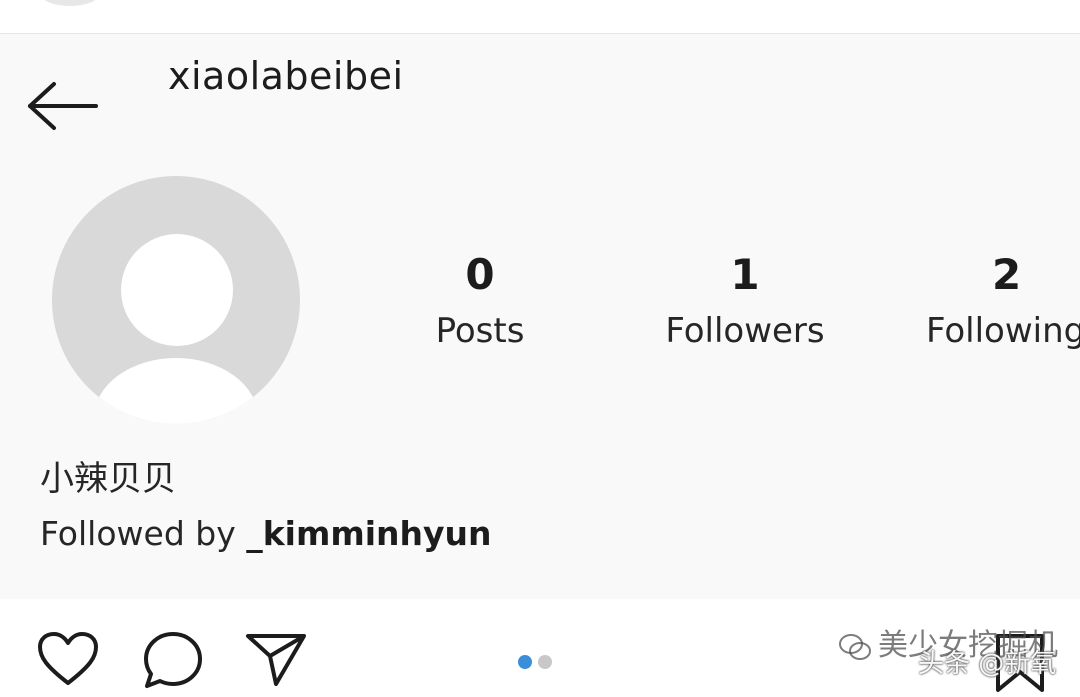  I want to click on wechat-icon, so click(855, 646).